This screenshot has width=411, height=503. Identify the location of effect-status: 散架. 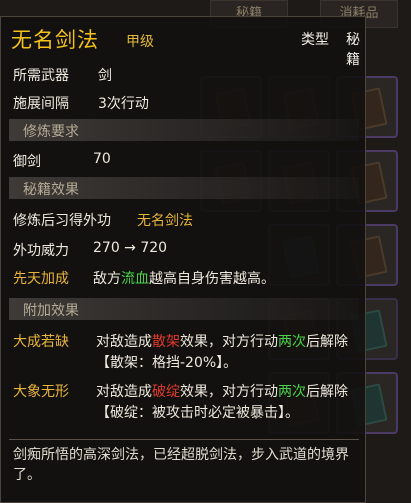
(166, 342).